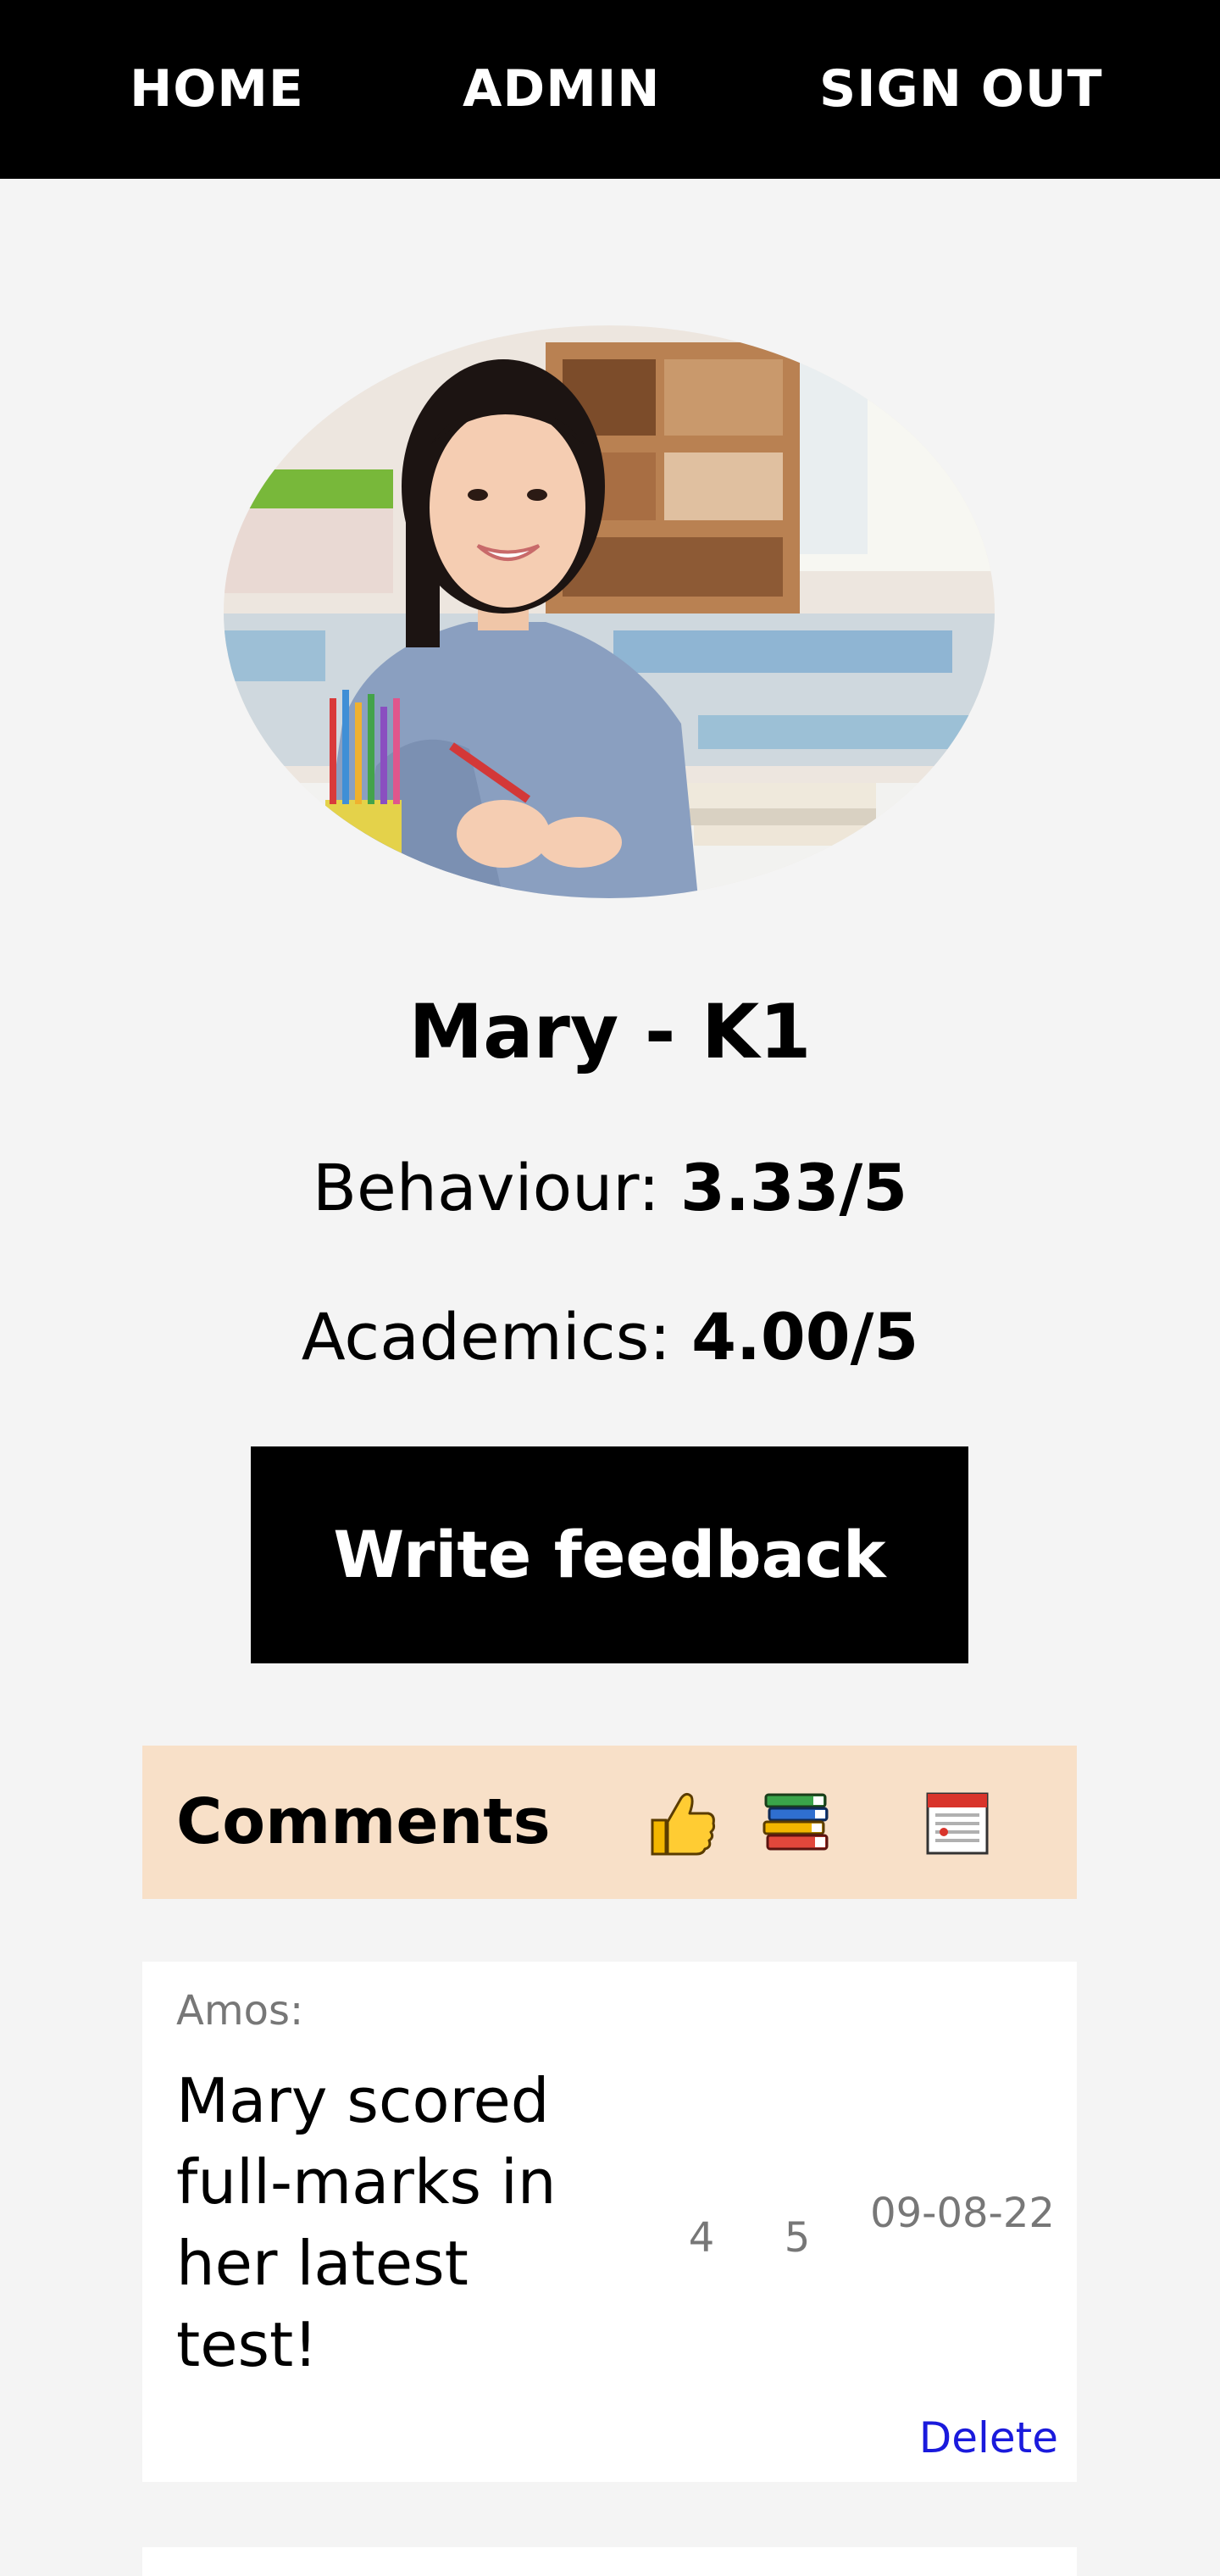 This screenshot has height=2576, width=1220. I want to click on top-nav: HOME ADMIN SIGN OUT, so click(610, 89).